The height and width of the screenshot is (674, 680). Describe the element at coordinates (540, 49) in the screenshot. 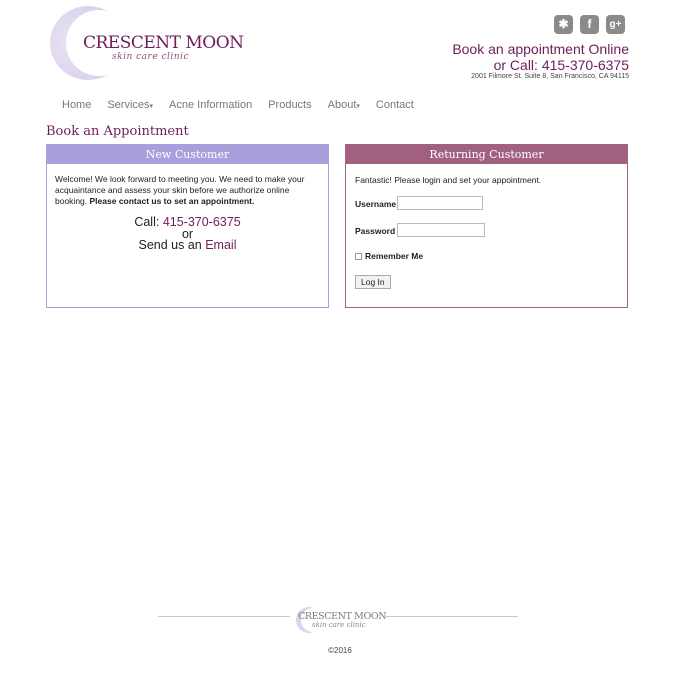

I see `book-appointment-online-link: Book an appointment Online` at that location.